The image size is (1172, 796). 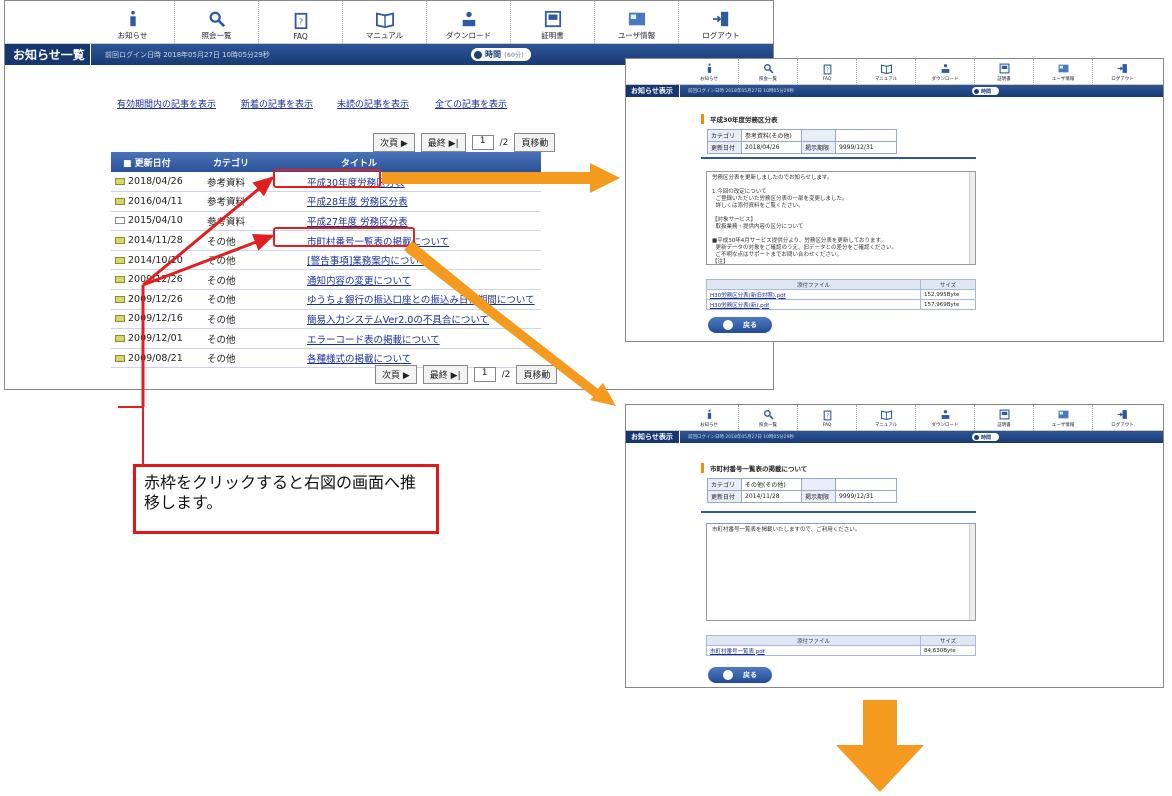 I want to click on timer-sub: (60分), so click(x=514, y=55).